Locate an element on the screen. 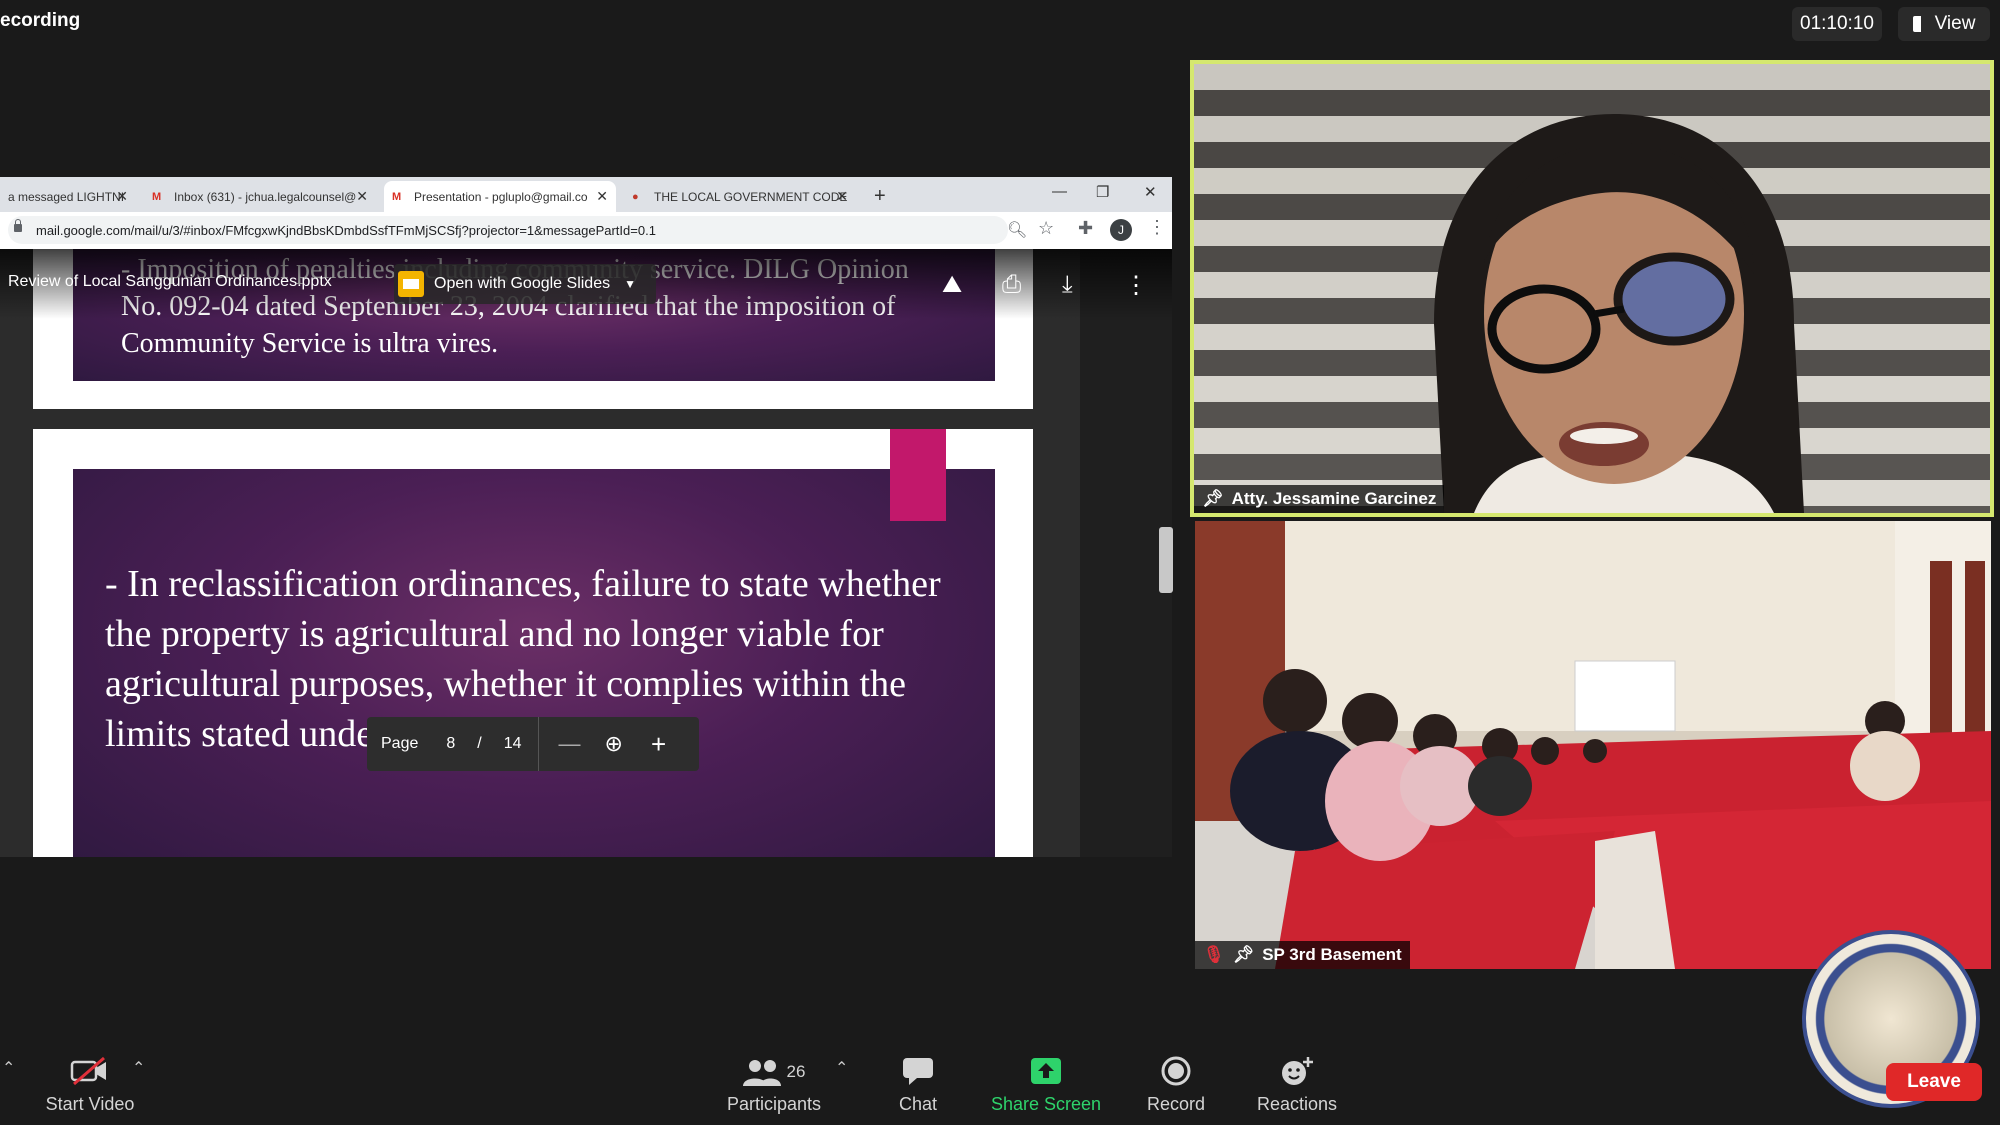  share-screen-button: Share Screen is located at coordinates (1046, 1082).